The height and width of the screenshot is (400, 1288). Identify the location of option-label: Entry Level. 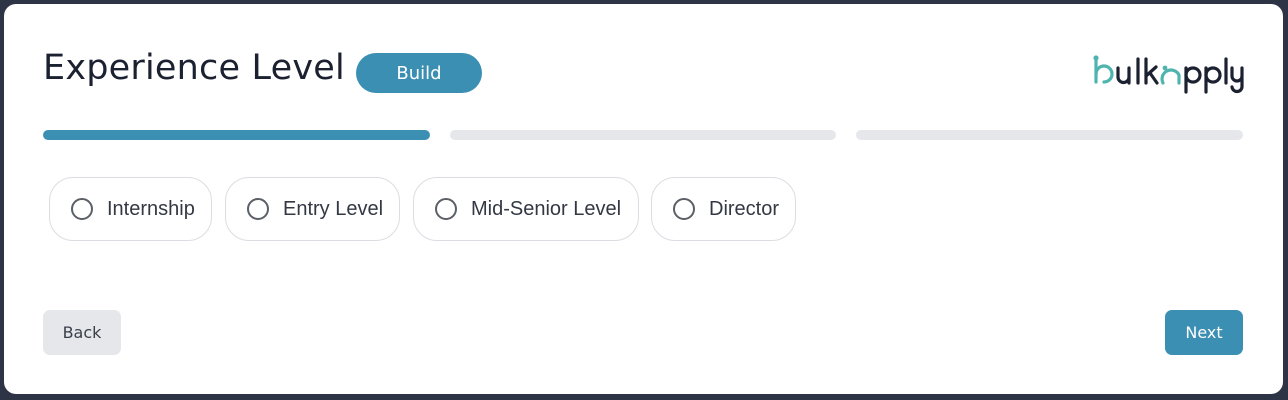
(333, 208).